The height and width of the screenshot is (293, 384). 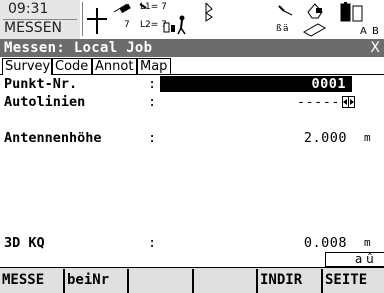 What do you see at coordinates (192, 48) in the screenshot?
I see `title-bar: Messen: Local Job X` at bounding box center [192, 48].